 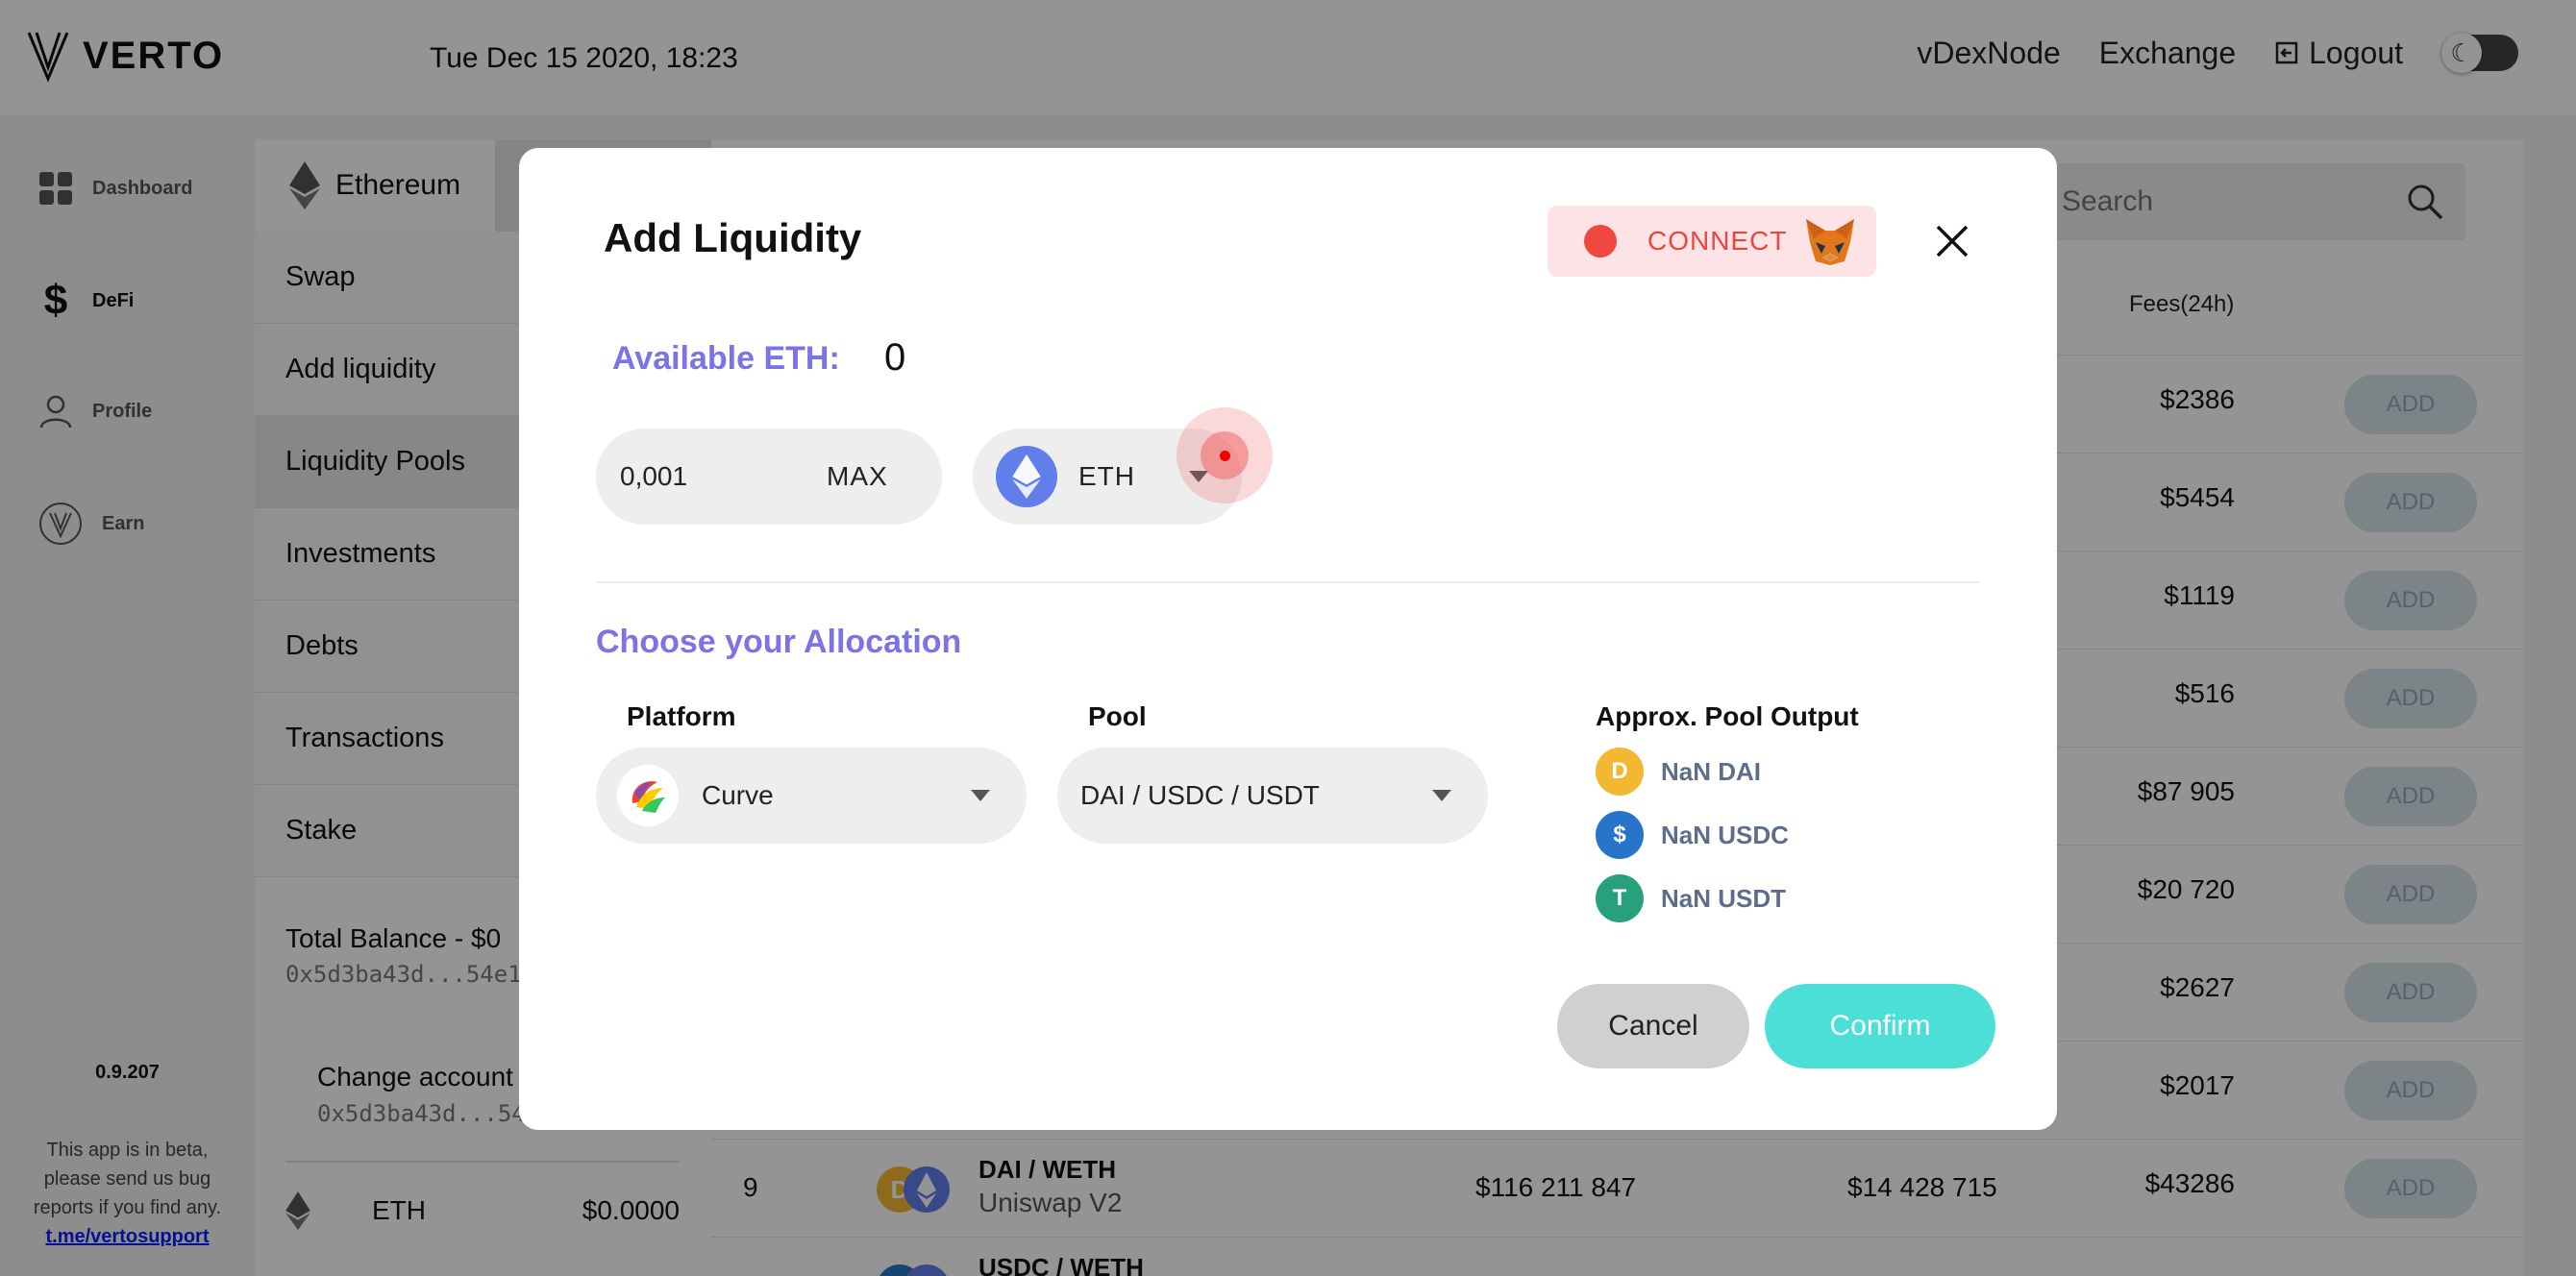 I want to click on platform-select: Curve, so click(x=812, y=796).